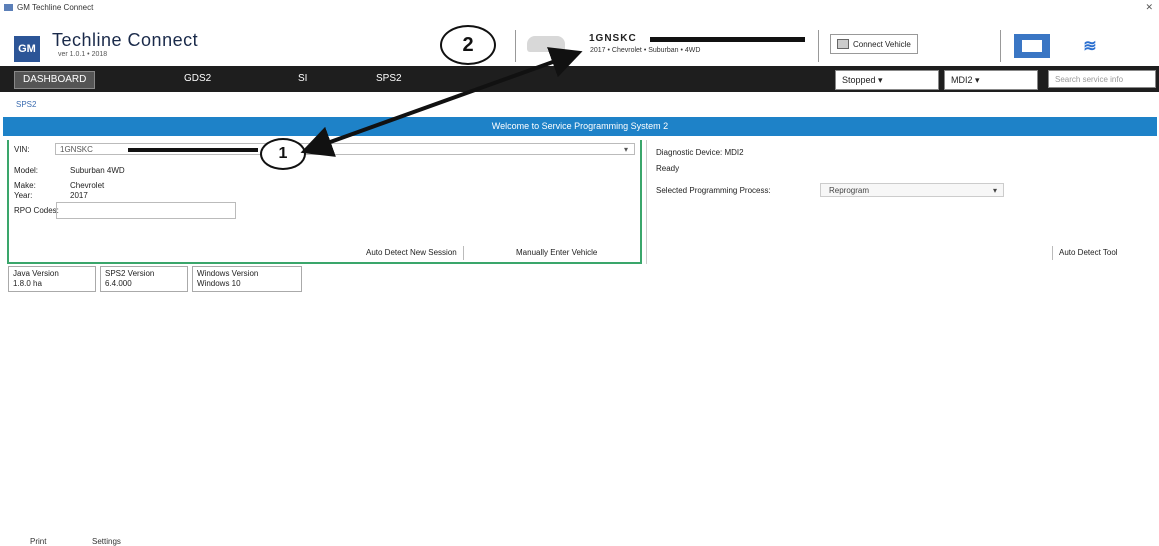  What do you see at coordinates (38, 541) in the screenshot?
I see `print-link: Print` at bounding box center [38, 541].